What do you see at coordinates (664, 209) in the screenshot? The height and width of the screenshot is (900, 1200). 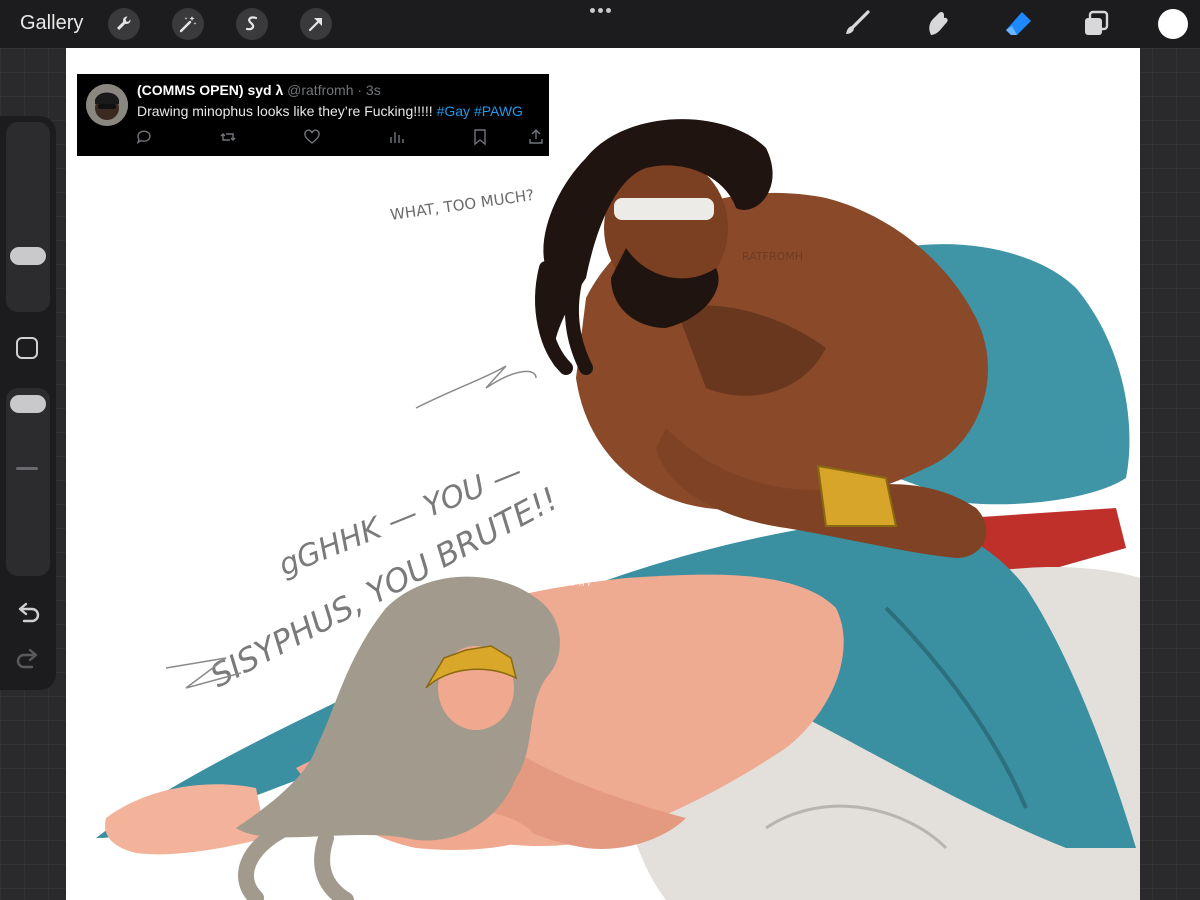 I see `blindfold` at bounding box center [664, 209].